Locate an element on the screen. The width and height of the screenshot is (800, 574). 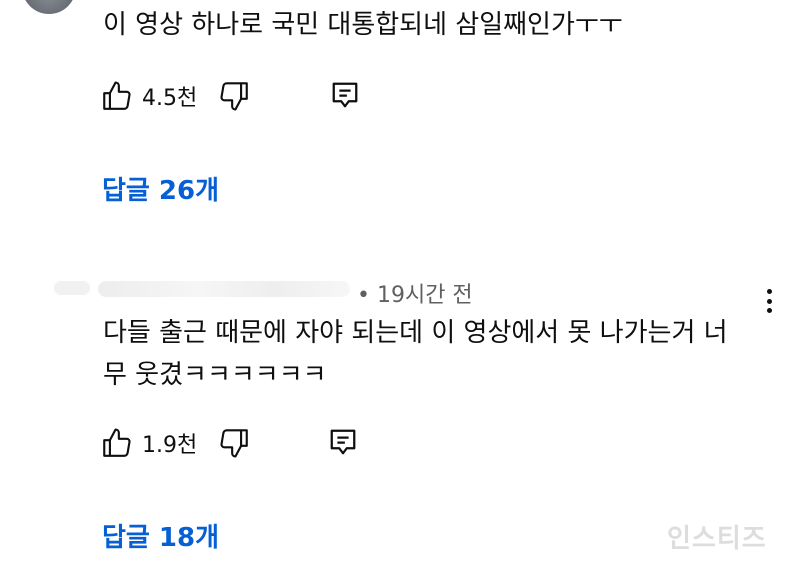
comment-text-line-2: 무 웃겼ㅋㅋㅋㅋㅋㅋ is located at coordinates (215, 375).